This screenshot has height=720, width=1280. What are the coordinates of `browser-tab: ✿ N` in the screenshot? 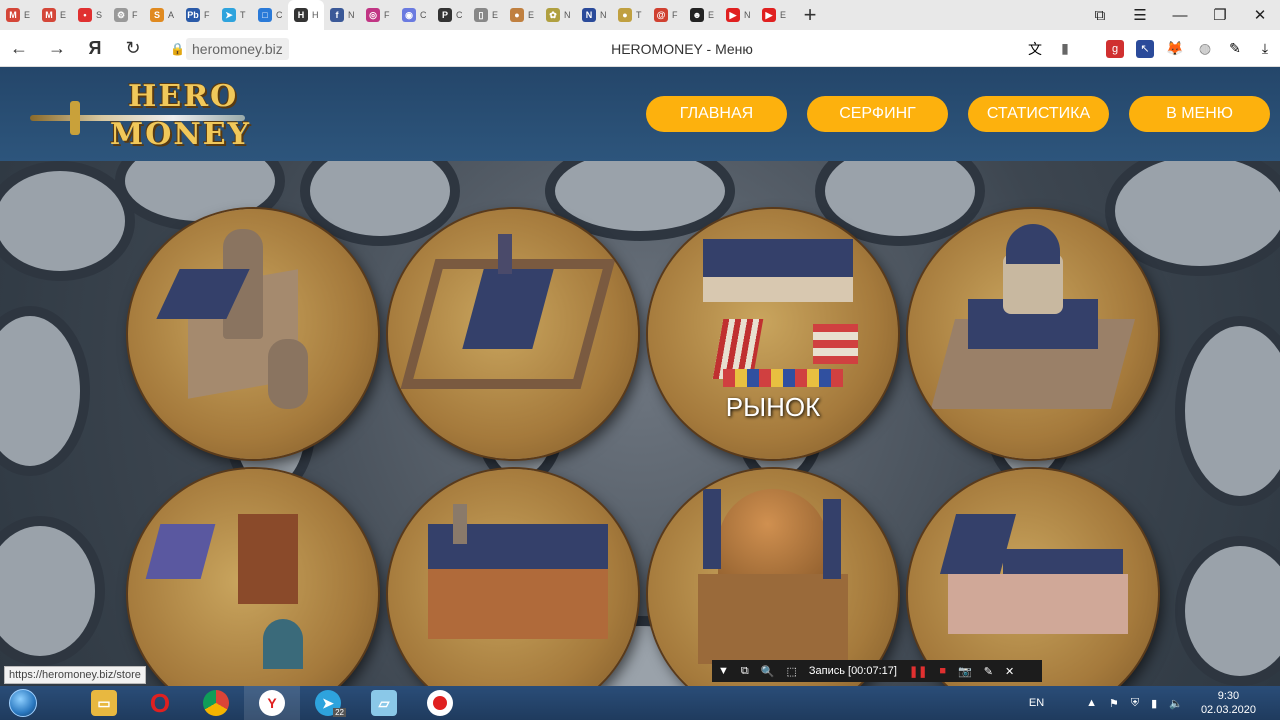 It's located at (558, 15).